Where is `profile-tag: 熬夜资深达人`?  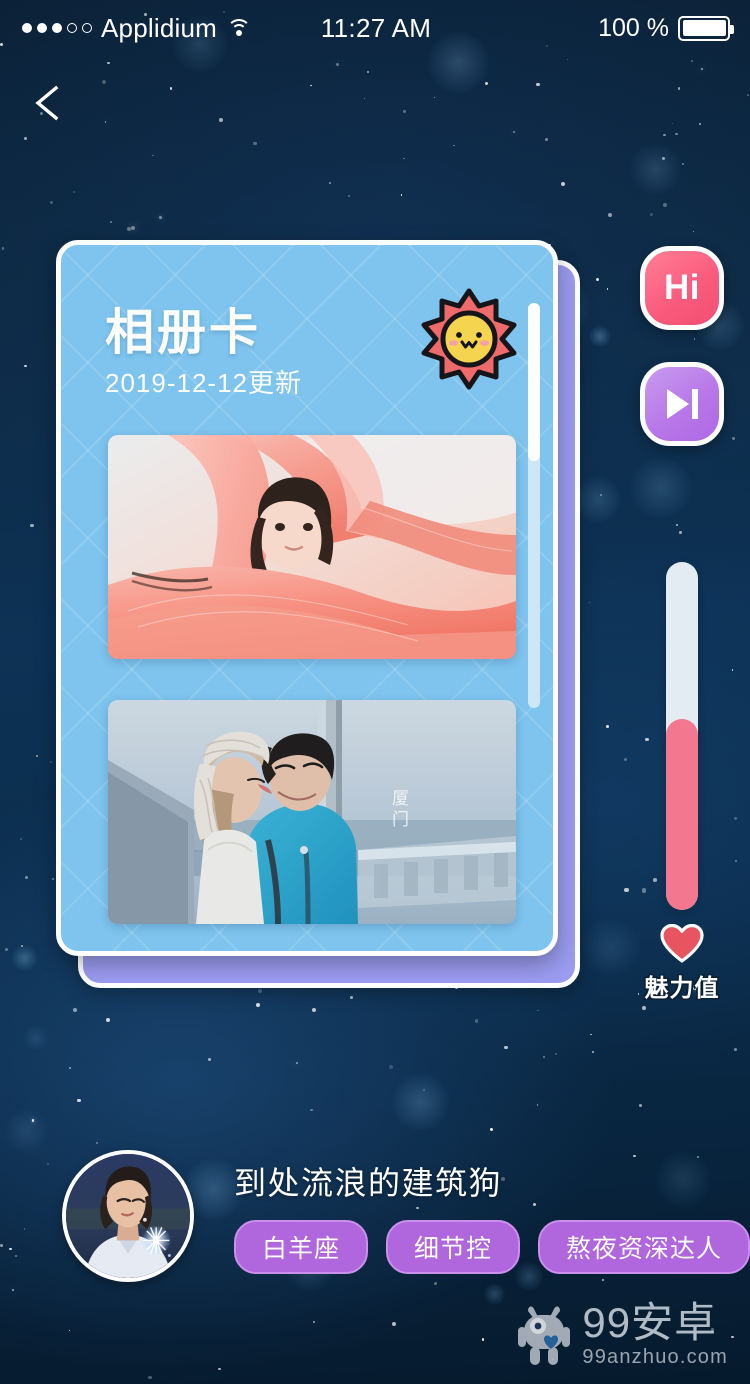
profile-tag: 熬夜资深达人 is located at coordinates (644, 1247).